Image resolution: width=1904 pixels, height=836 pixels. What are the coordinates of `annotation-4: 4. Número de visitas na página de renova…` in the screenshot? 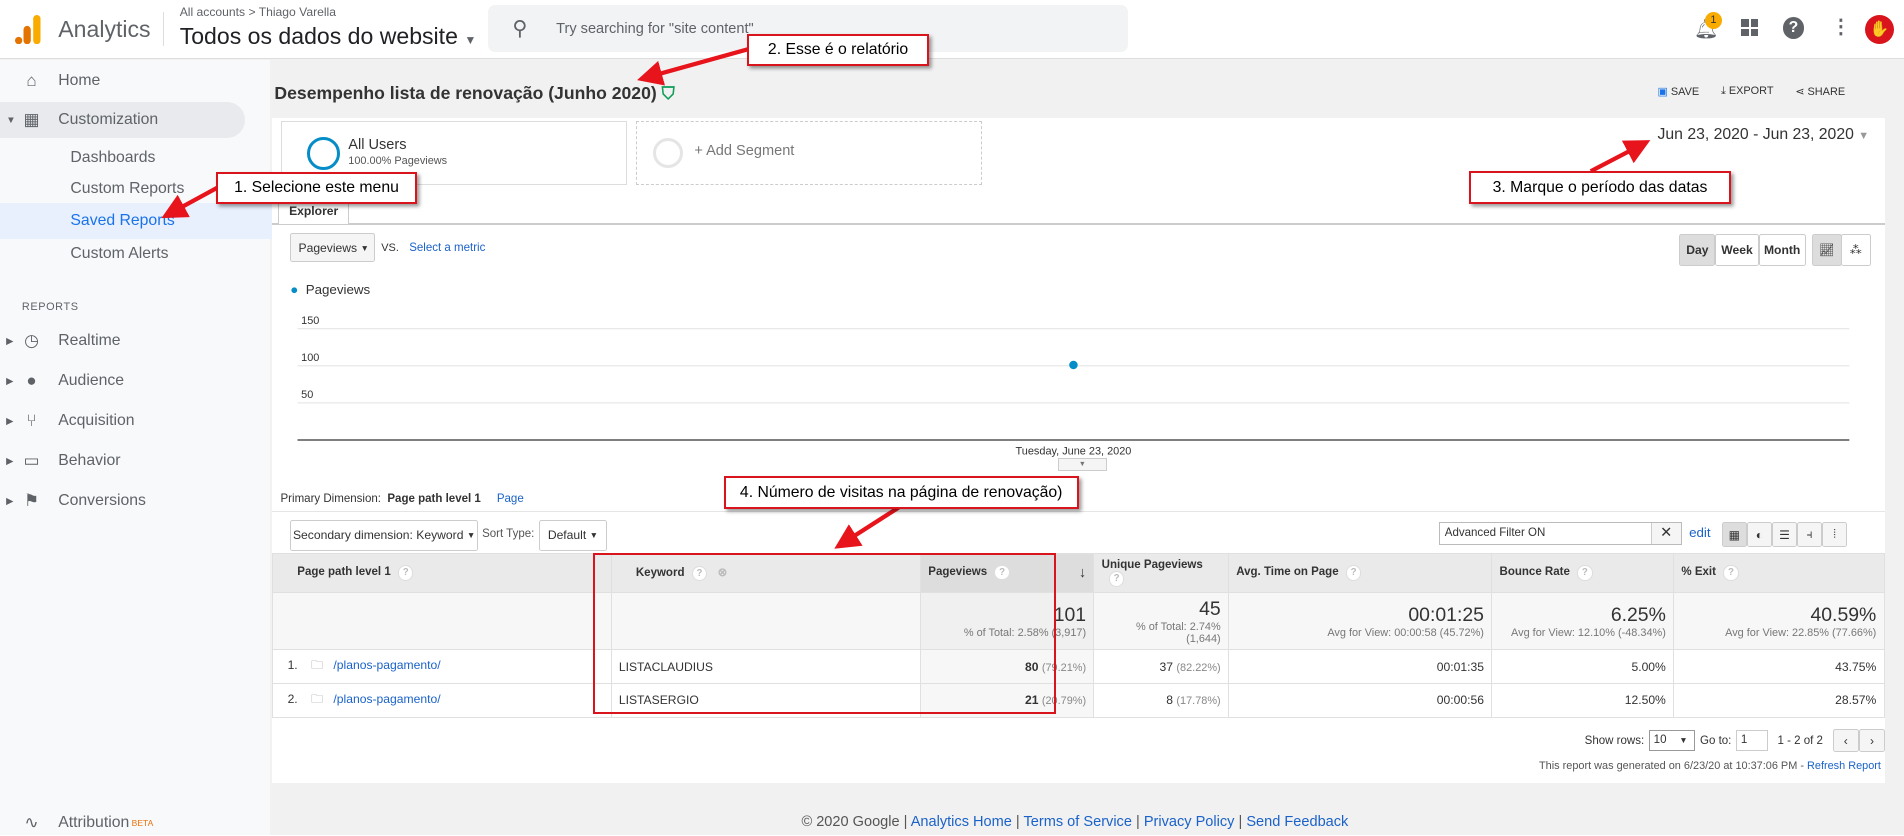 It's located at (901, 493).